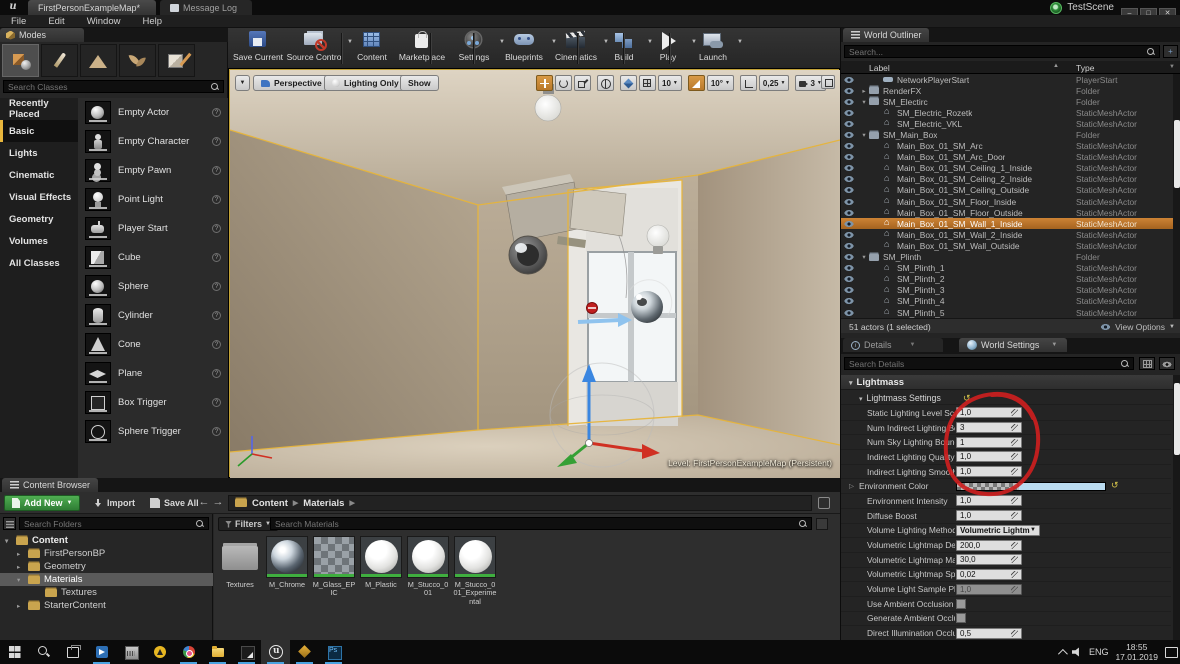 Image resolution: width=1180 pixels, height=664 pixels. Describe the element at coordinates (372, 48) in the screenshot. I see `toolbar-button: Content ▼` at that location.